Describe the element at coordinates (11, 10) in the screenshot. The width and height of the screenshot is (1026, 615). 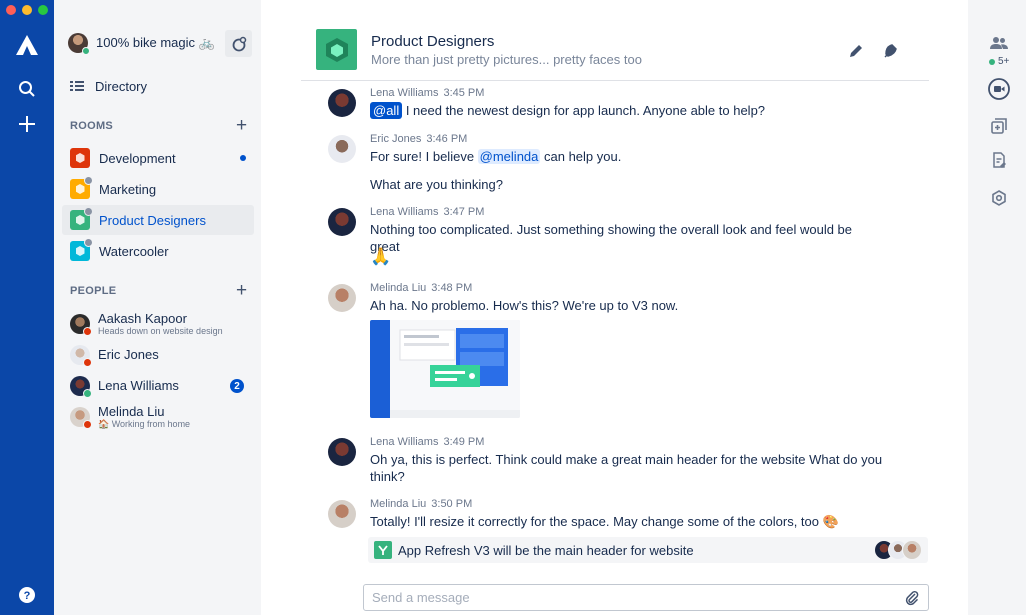
I see `window-close-button` at that location.